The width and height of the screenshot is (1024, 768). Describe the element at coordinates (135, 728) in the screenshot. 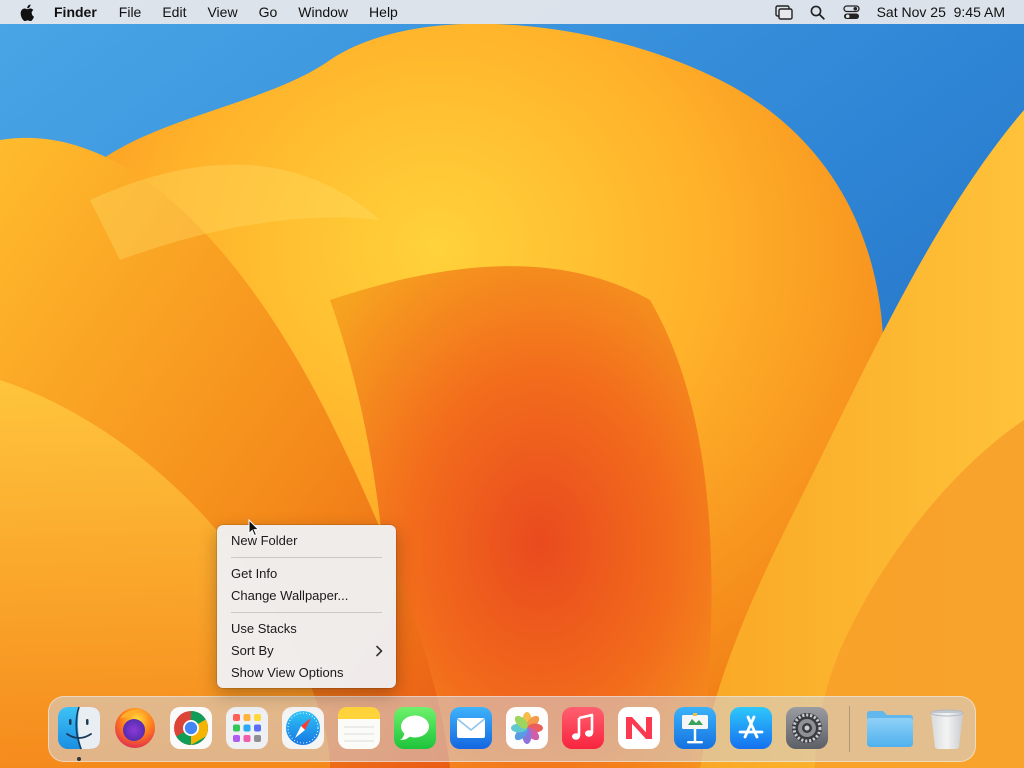

I see `firefox-icon` at that location.